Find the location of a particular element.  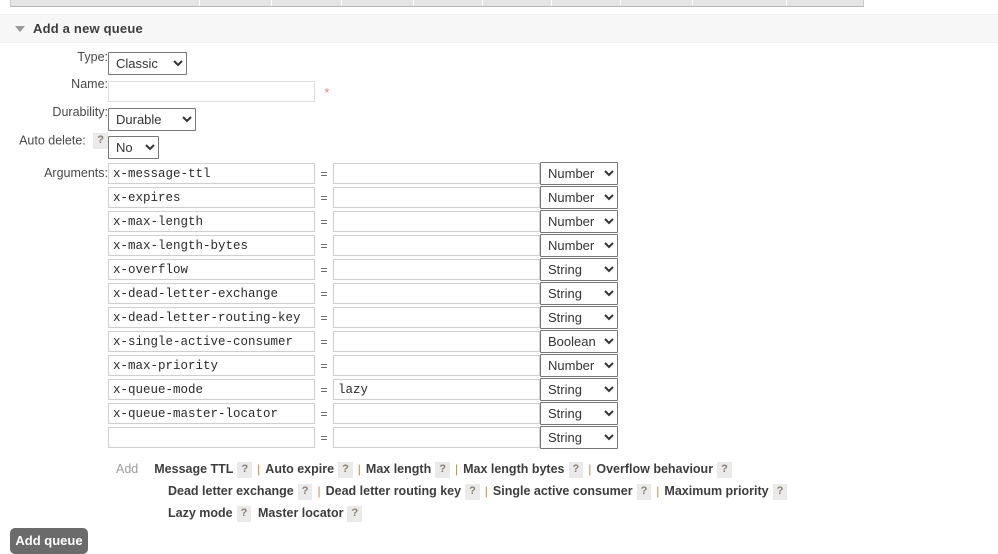

preset-argument-link: Dead letter exchange is located at coordinates (231, 491).